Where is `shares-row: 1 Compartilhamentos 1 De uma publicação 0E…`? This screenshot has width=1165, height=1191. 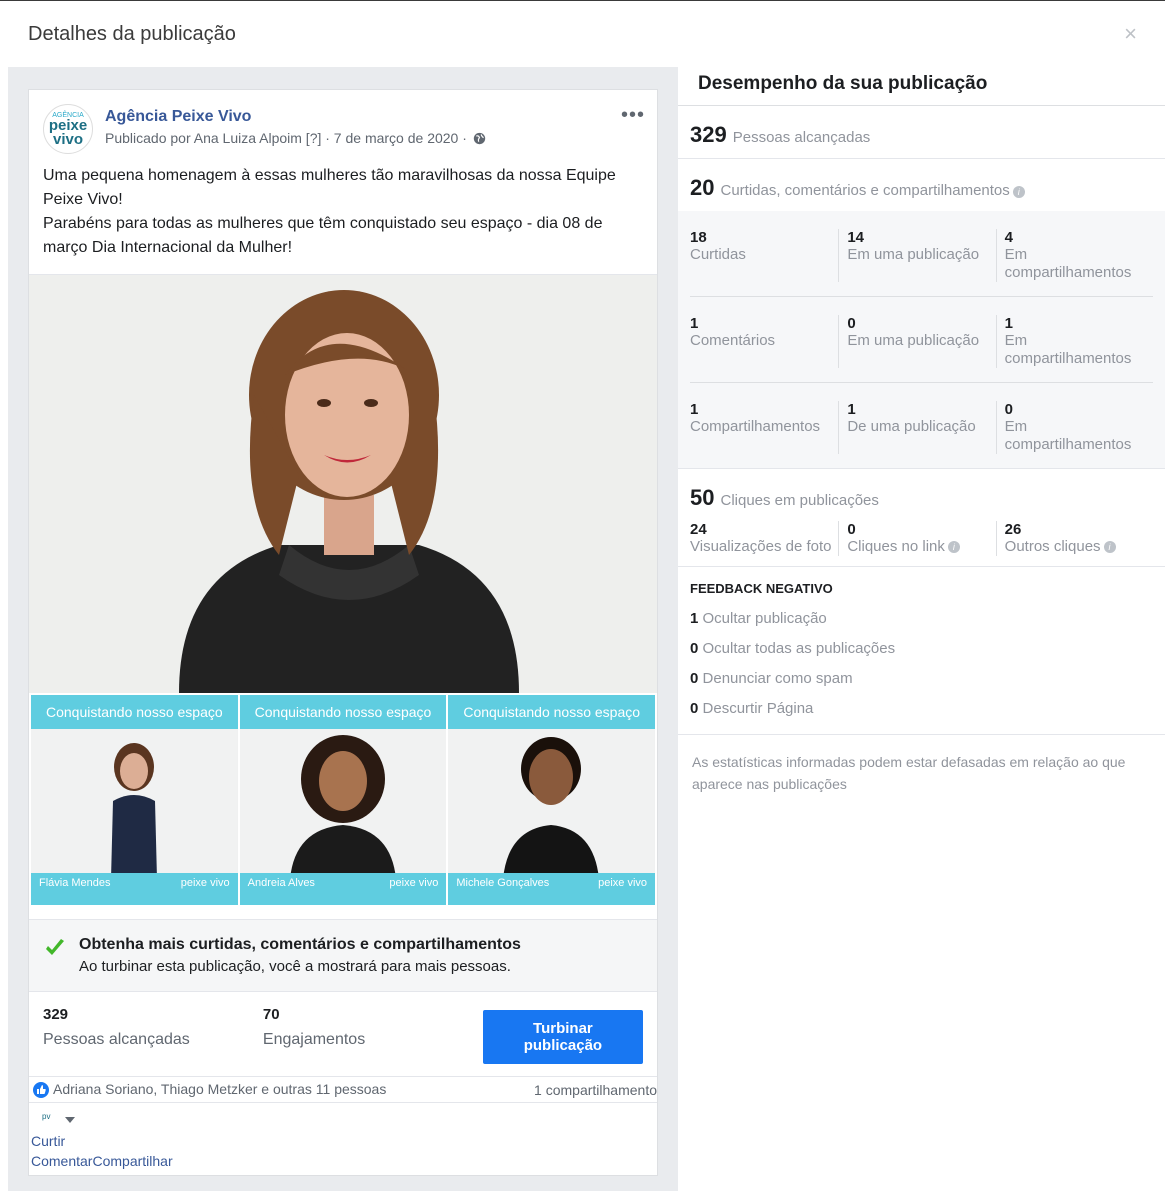 shares-row: 1 Compartilhamentos 1 De uma publicação 0E… is located at coordinates (921, 425).